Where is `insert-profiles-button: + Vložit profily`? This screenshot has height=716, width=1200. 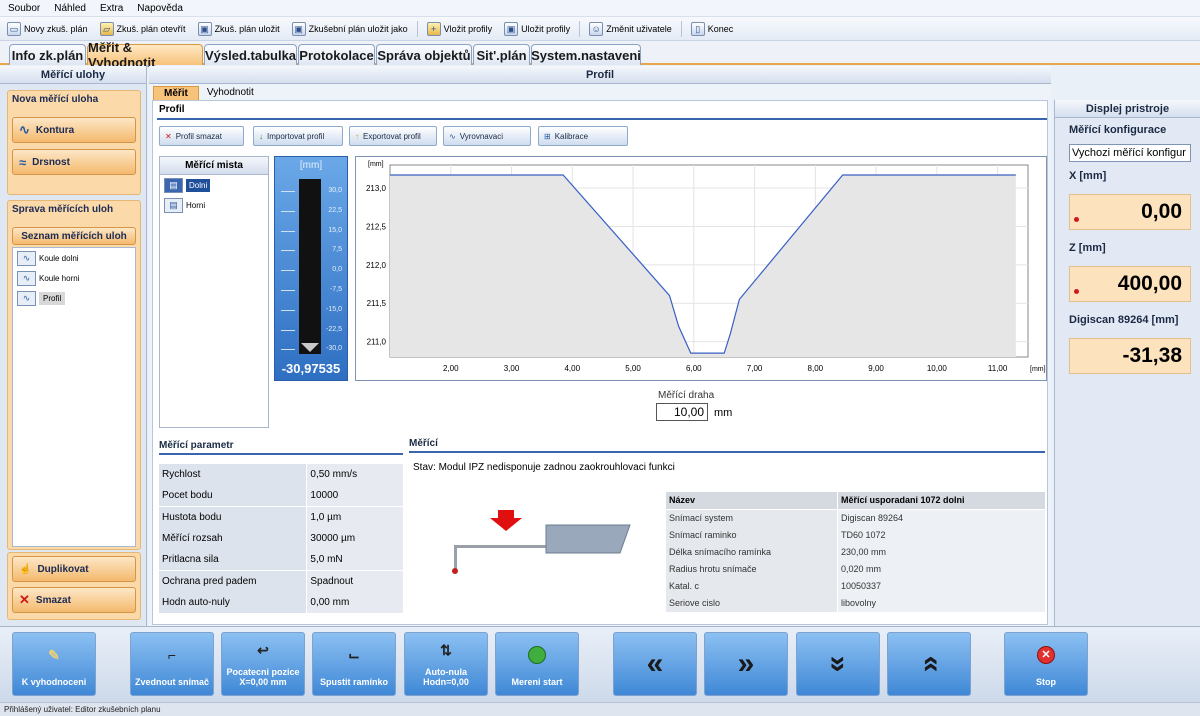 insert-profiles-button: + Vložit profily is located at coordinates (460, 29).